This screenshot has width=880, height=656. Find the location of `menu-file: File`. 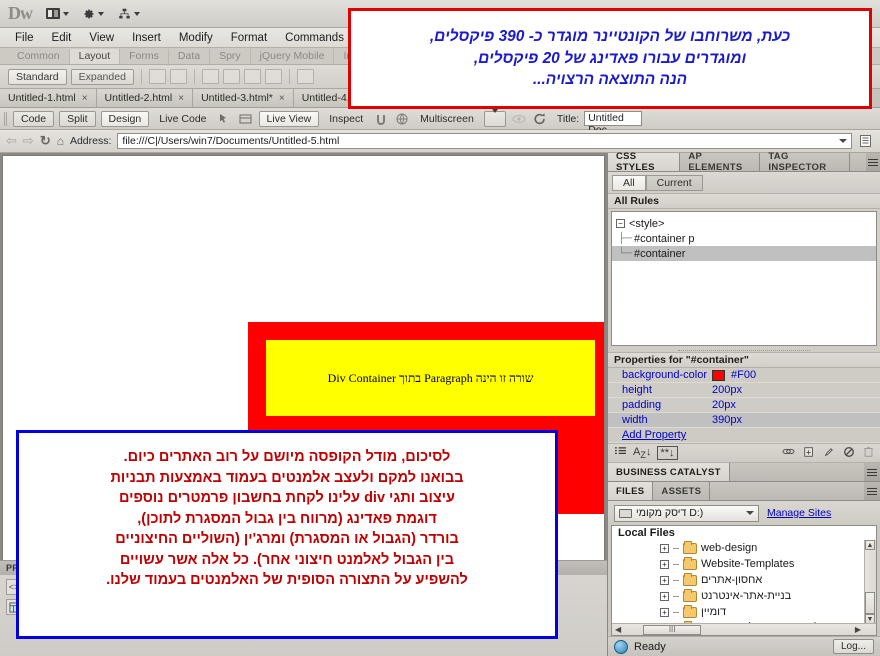

menu-file: File is located at coordinates (24, 38).